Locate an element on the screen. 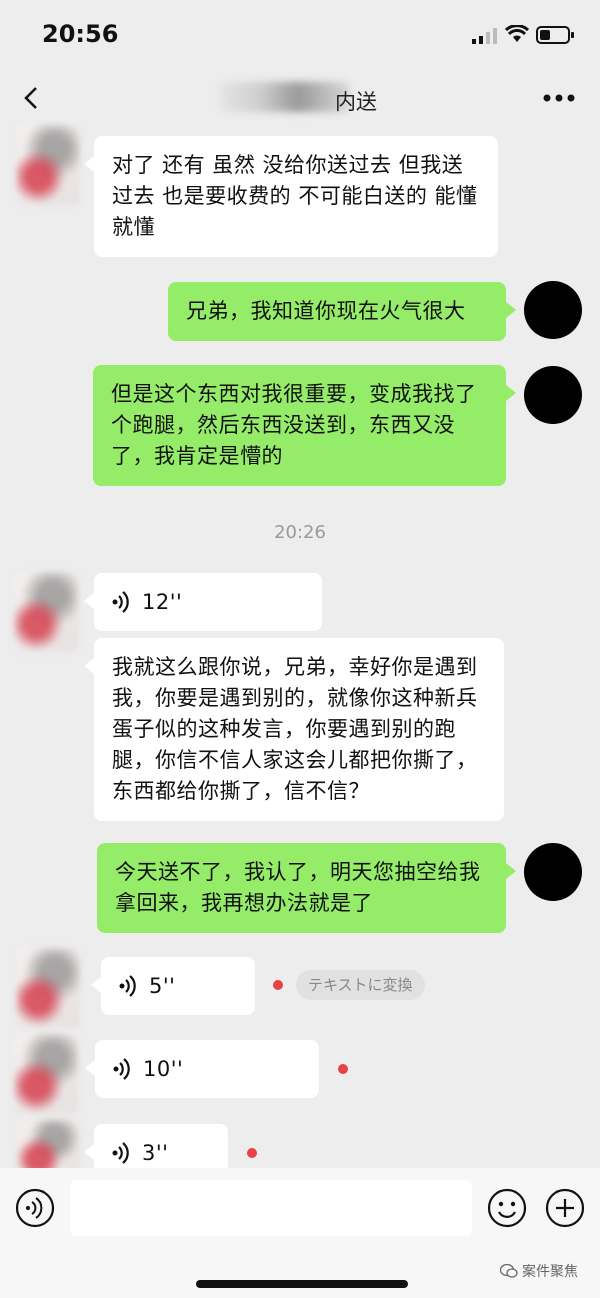 This screenshot has width=600, height=1298. voice-message: 5'' is located at coordinates (173, 986).